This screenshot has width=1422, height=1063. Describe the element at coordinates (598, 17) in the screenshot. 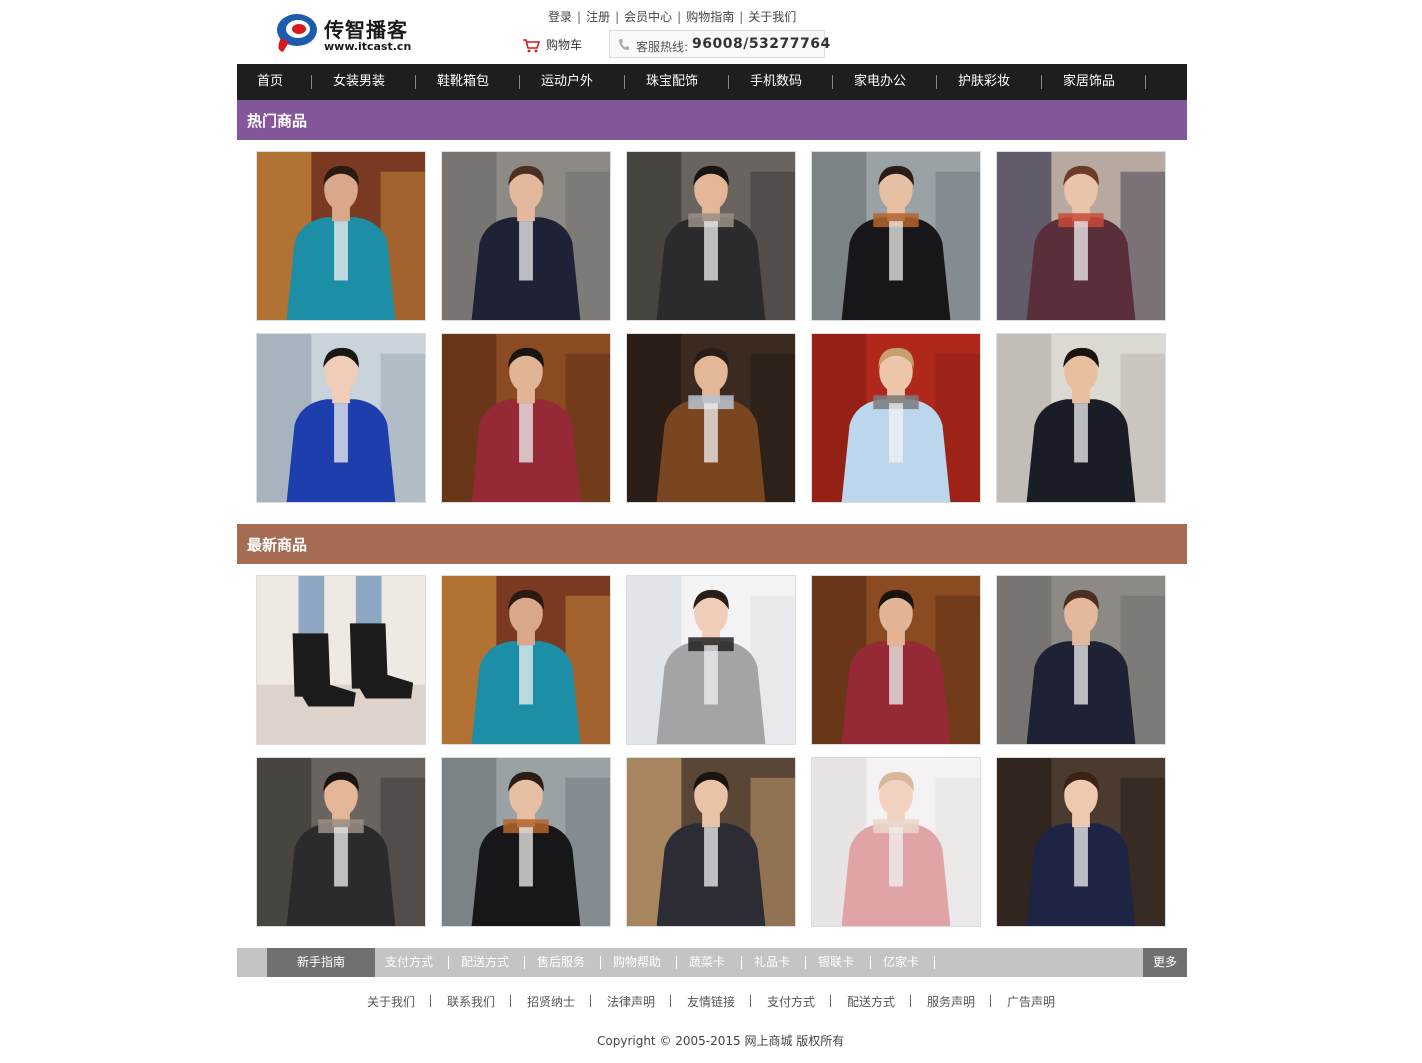

I see `register-link: 注册` at that location.